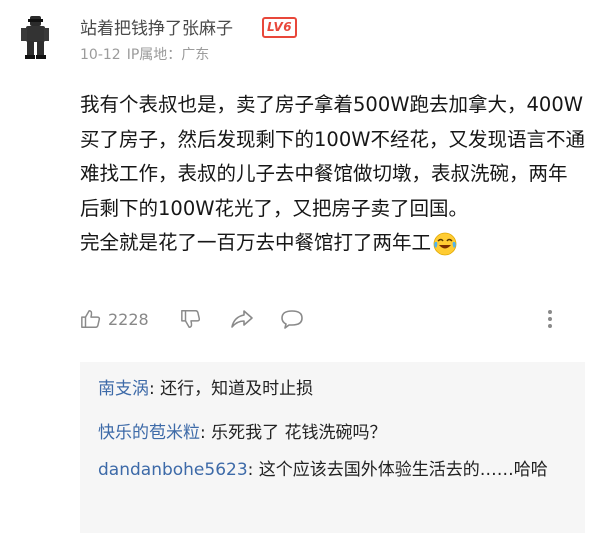  What do you see at coordinates (445, 244) in the screenshot?
I see `laughing-tears-emoji-icon` at bounding box center [445, 244].